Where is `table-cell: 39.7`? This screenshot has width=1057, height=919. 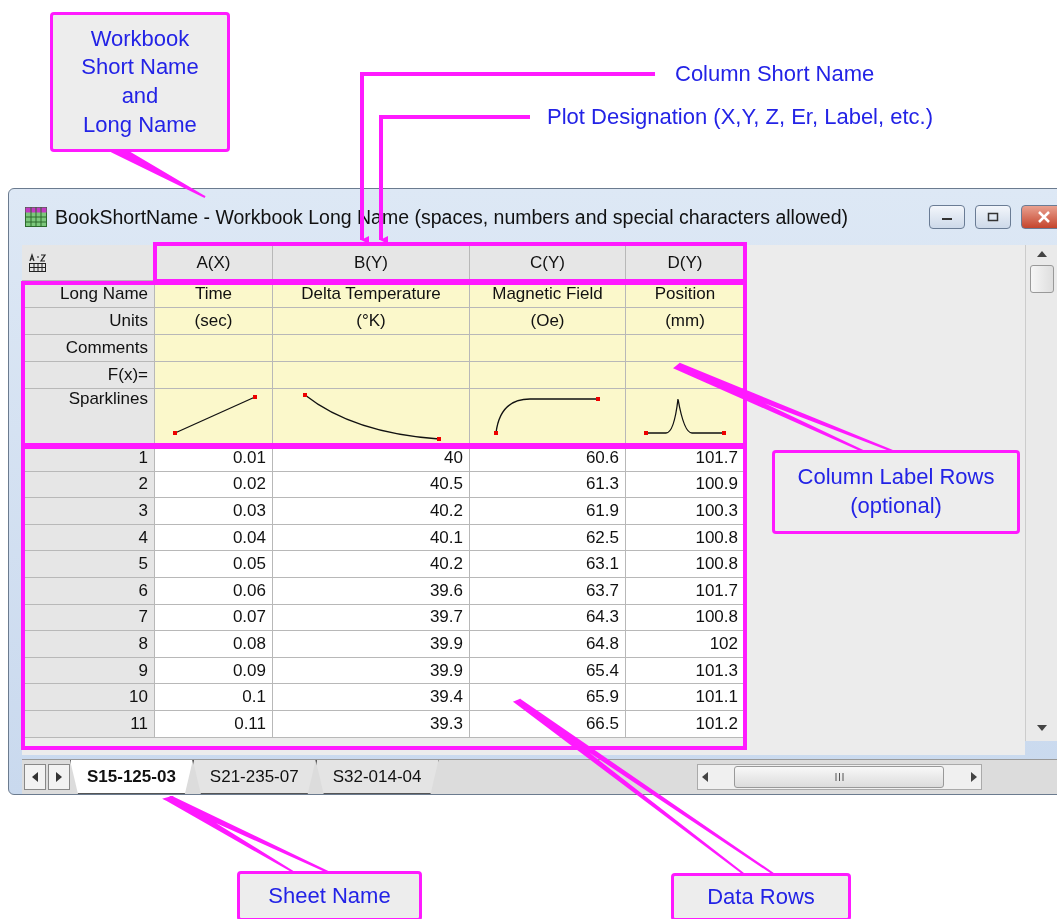 table-cell: 39.7 is located at coordinates (371, 618).